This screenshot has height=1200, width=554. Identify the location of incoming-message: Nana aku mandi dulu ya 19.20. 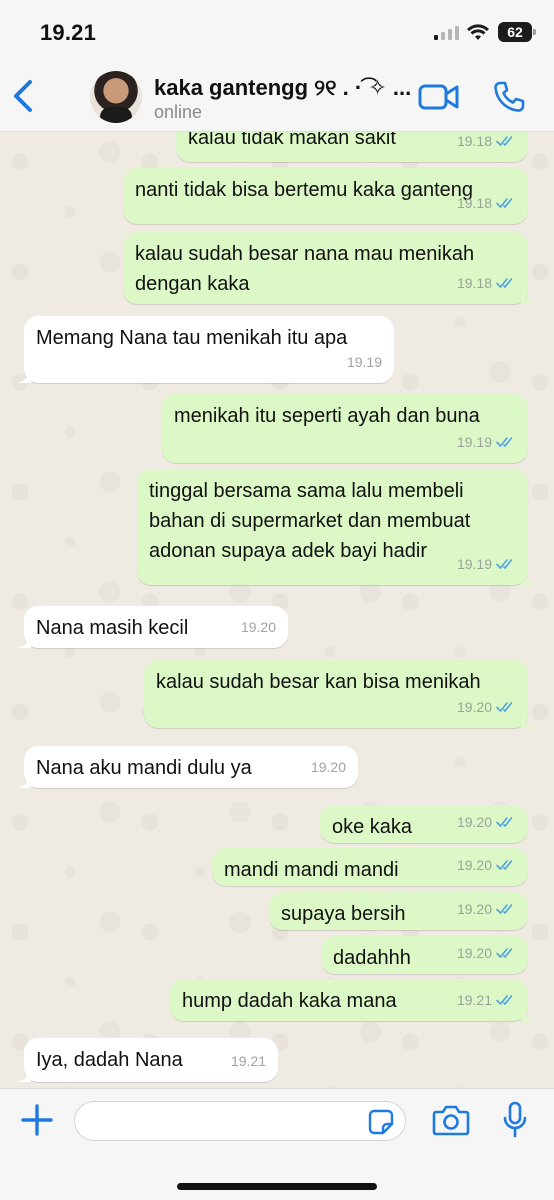
(187, 767).